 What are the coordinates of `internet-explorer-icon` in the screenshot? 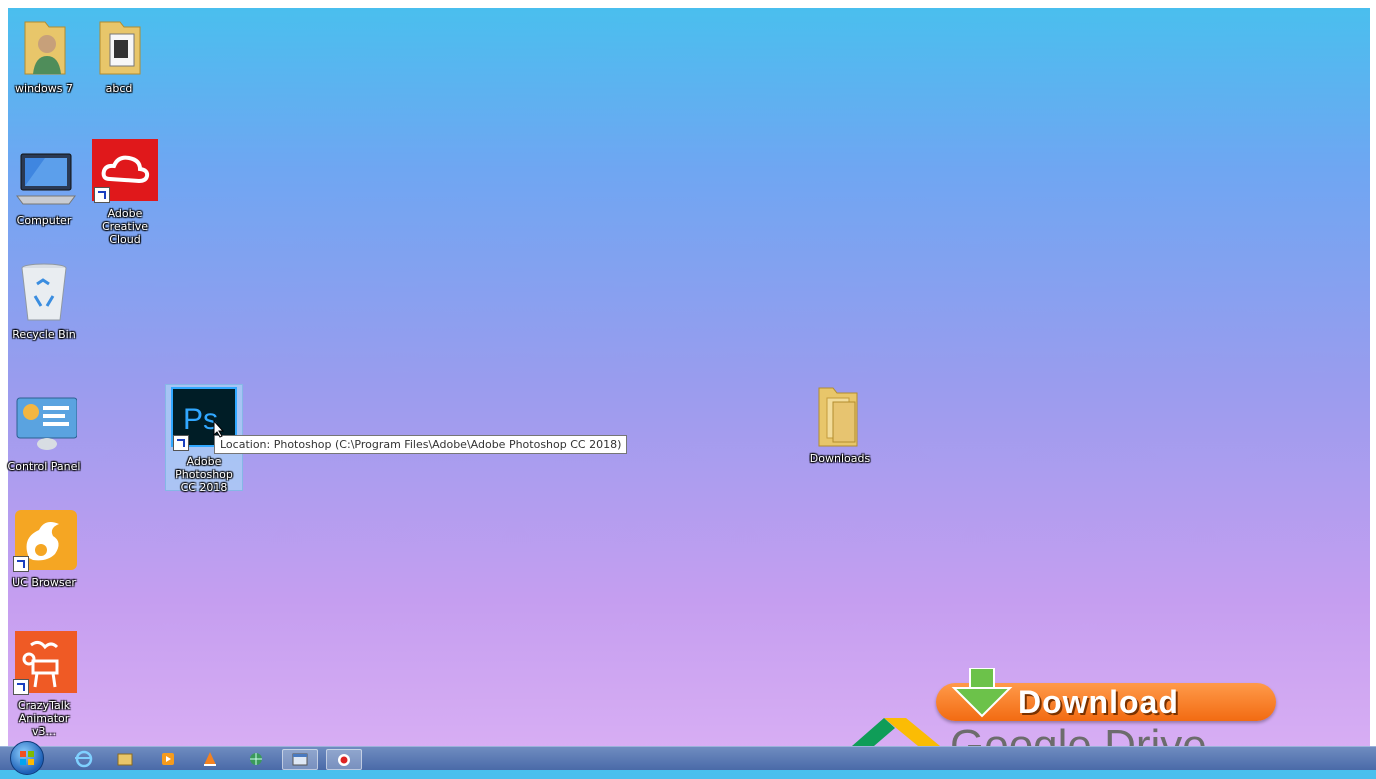 It's located at (84, 759).